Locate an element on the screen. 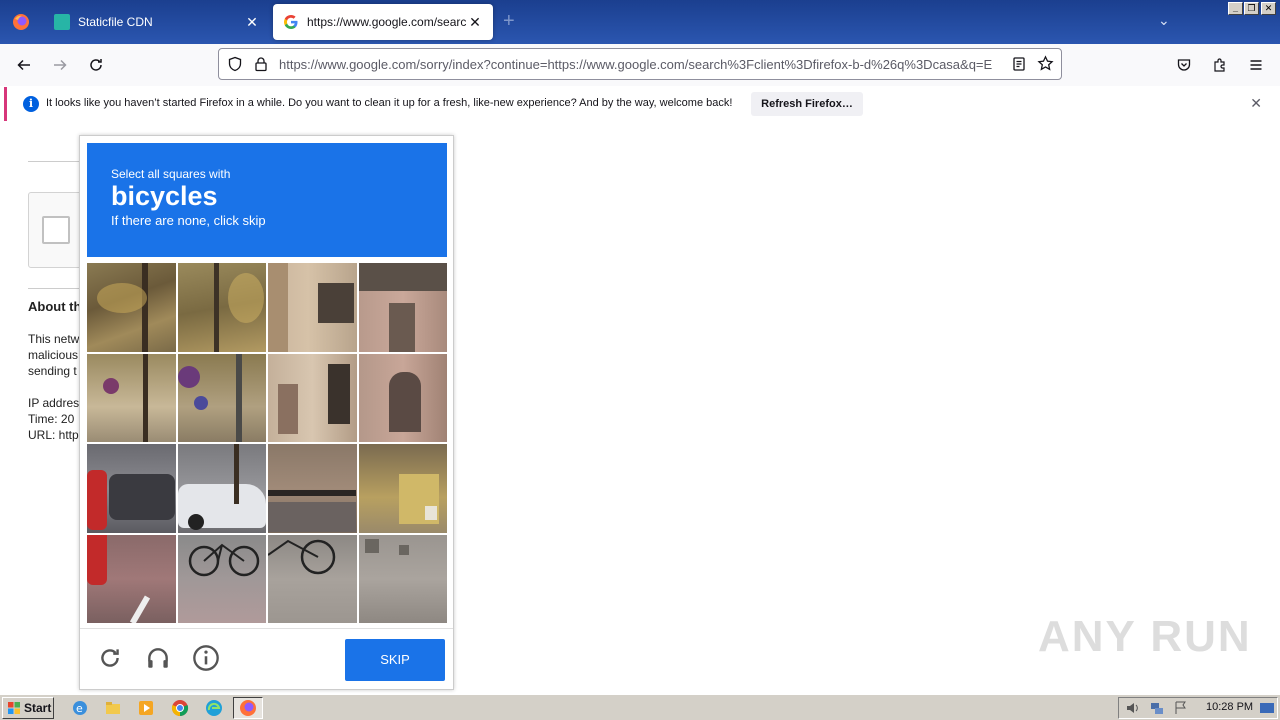 The width and height of the screenshot is (1280, 720). extensions-button is located at coordinates (1220, 65).